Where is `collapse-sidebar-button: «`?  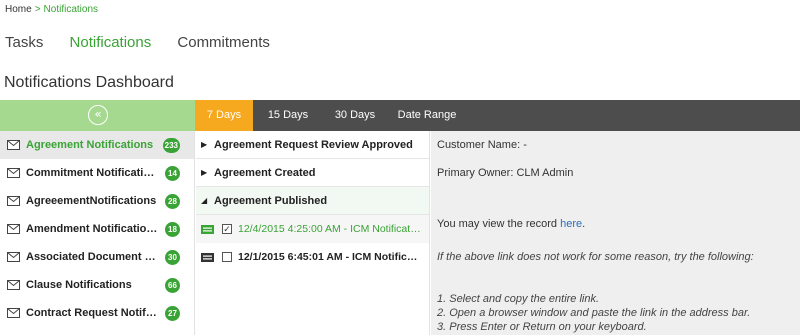
collapse-sidebar-button: « is located at coordinates (98, 115).